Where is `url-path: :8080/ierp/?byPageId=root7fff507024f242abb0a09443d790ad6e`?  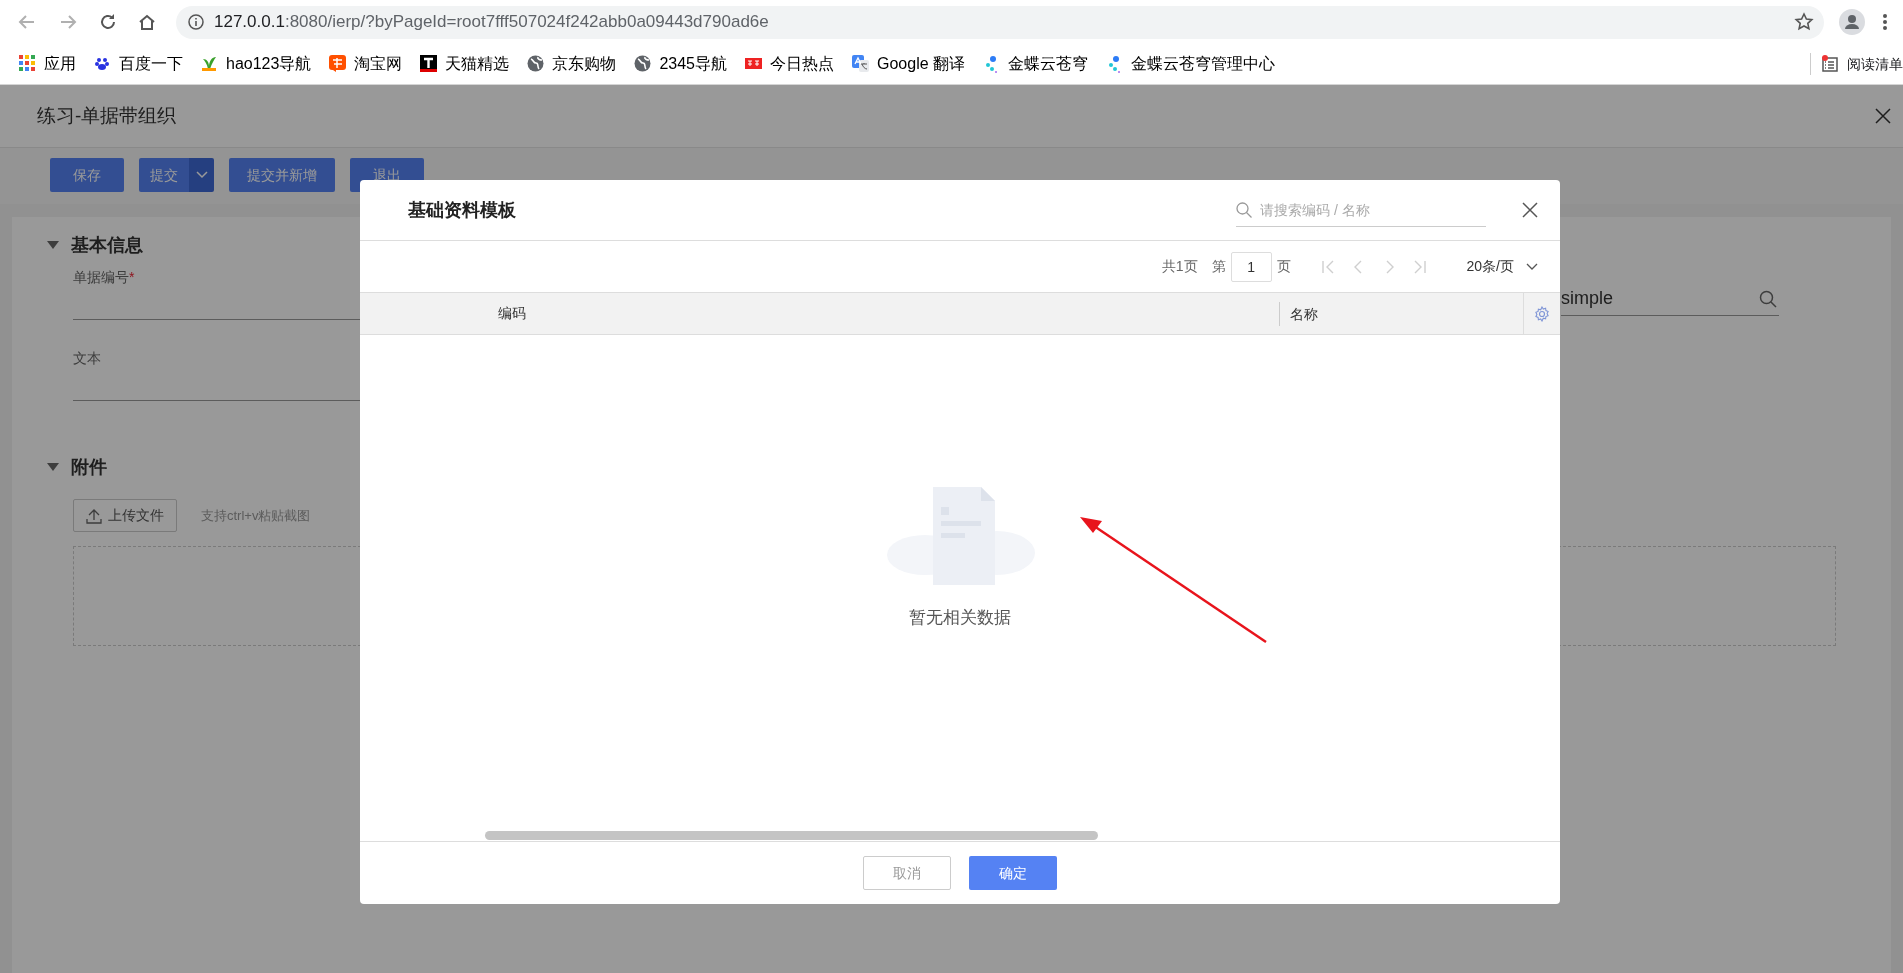
url-path: :8080/ierp/?byPageId=root7fff507024f242abb0a09443d790ad6e is located at coordinates (526, 22).